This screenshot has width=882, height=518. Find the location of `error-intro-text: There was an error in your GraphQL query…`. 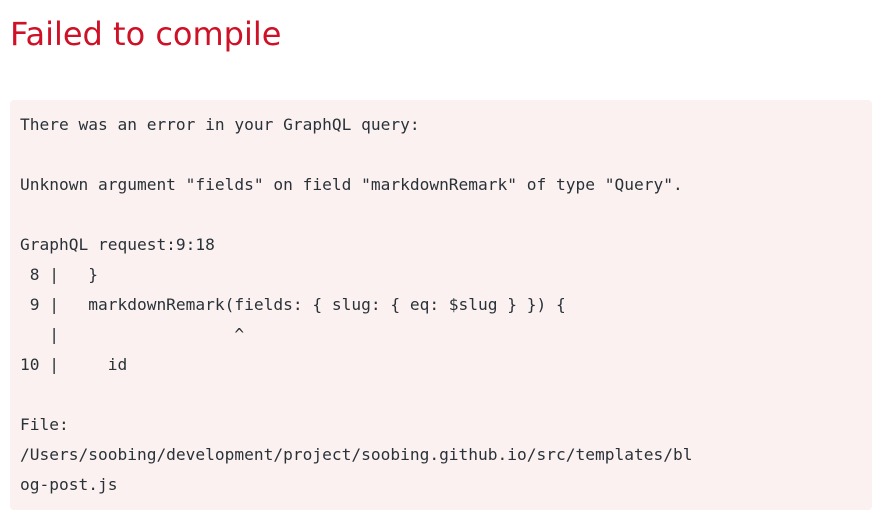

error-intro-text: There was an error in your GraphQL query… is located at coordinates (220, 124).